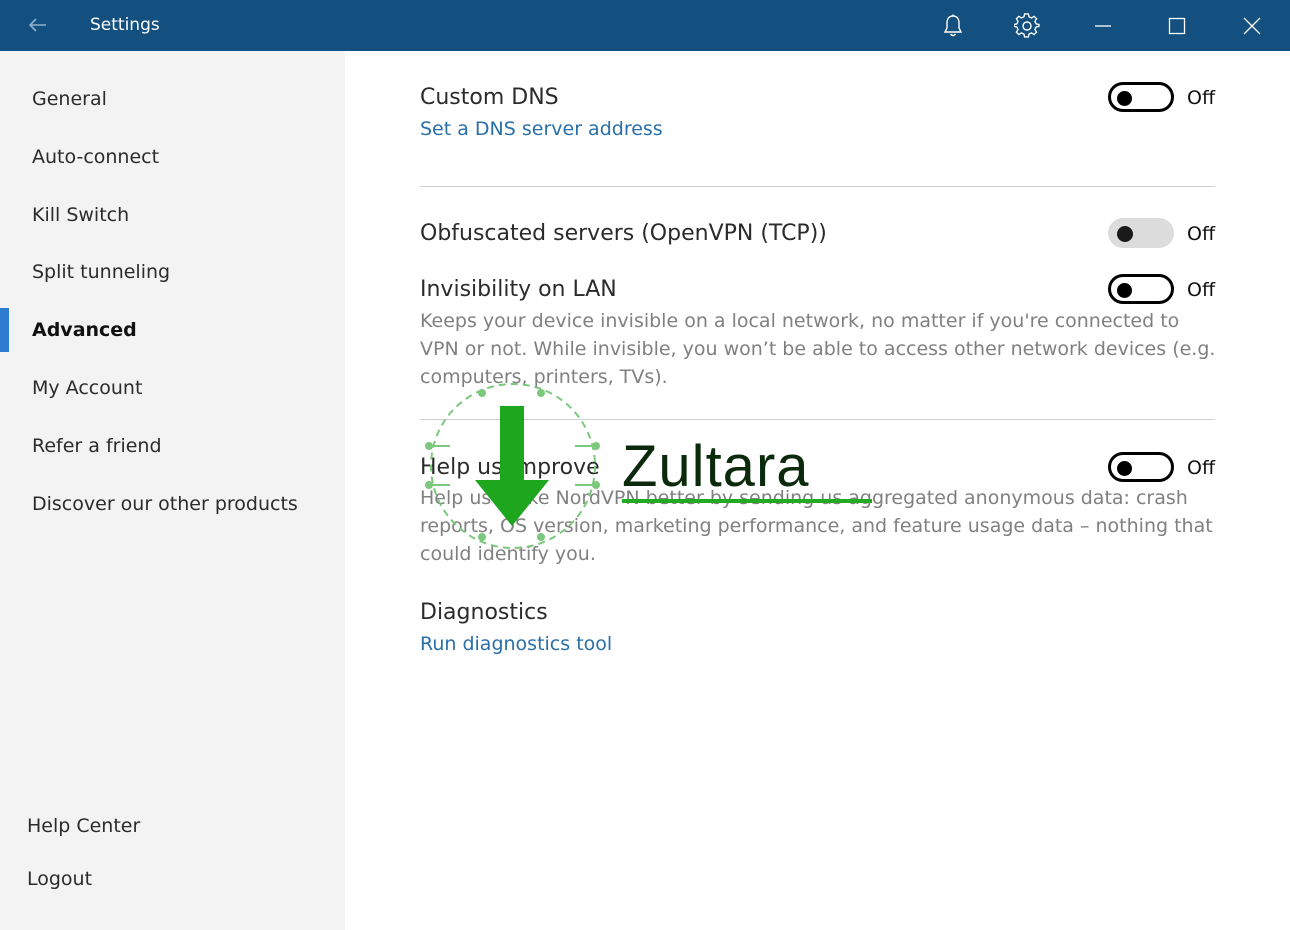  What do you see at coordinates (38, 25) in the screenshot?
I see `back-arrow-icon` at bounding box center [38, 25].